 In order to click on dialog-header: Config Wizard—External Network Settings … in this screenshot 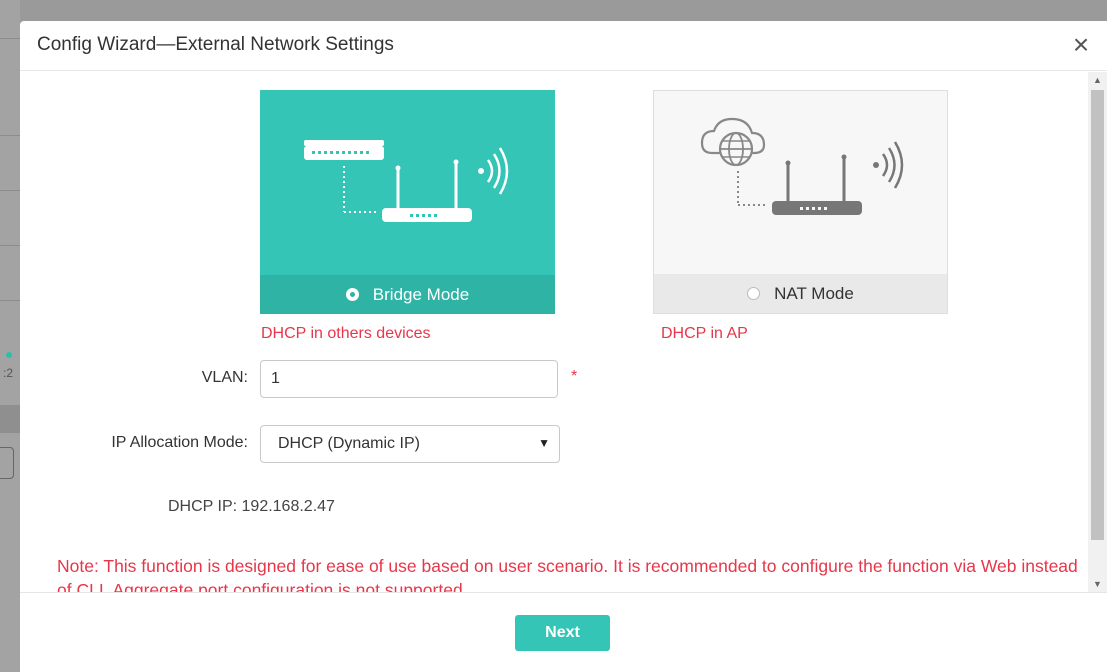, I will do `click(563, 46)`.